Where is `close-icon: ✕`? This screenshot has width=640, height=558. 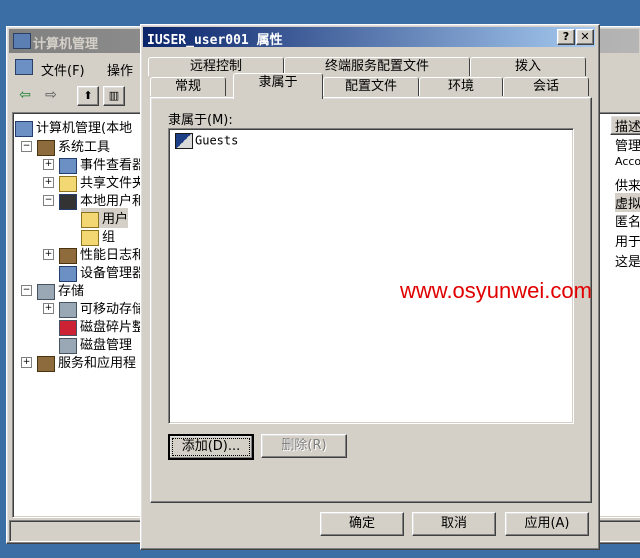
close-icon: ✕ is located at coordinates (585, 37).